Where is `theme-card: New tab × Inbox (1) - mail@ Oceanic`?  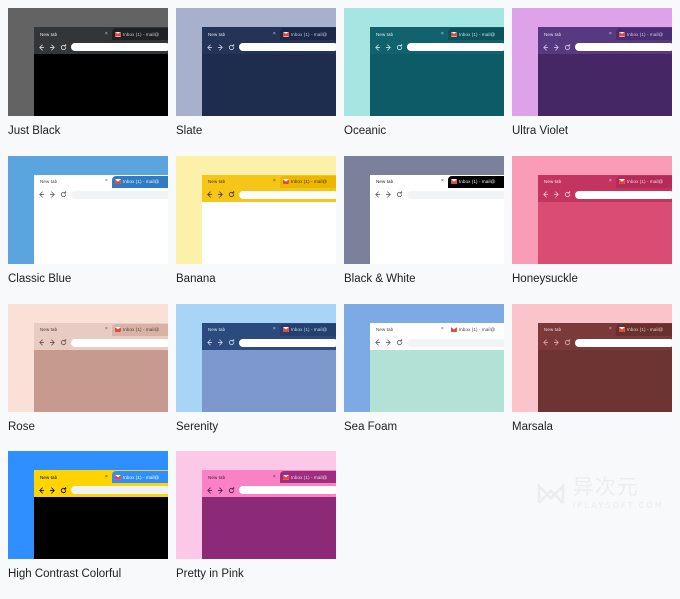 theme-card: New tab × Inbox (1) - mail@ Oceanic is located at coordinates (428, 82).